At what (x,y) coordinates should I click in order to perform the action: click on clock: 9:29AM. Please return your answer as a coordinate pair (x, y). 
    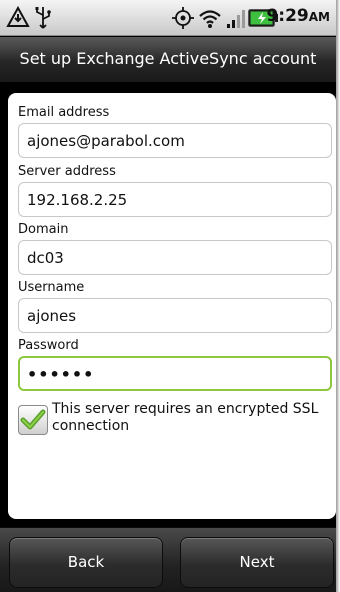
    Looking at the image, I should click on (298, 16).